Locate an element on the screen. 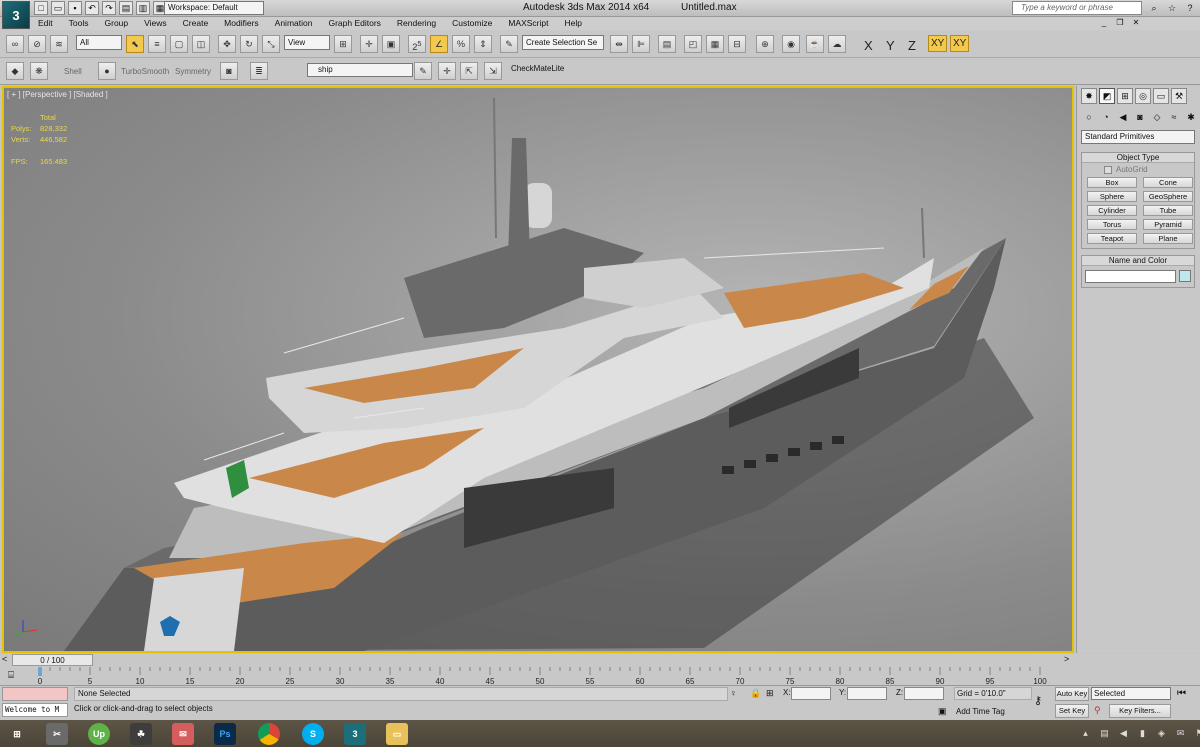 This screenshot has height=747, width=1200. mini-curve-icon: ⌸ is located at coordinates (11, 675).